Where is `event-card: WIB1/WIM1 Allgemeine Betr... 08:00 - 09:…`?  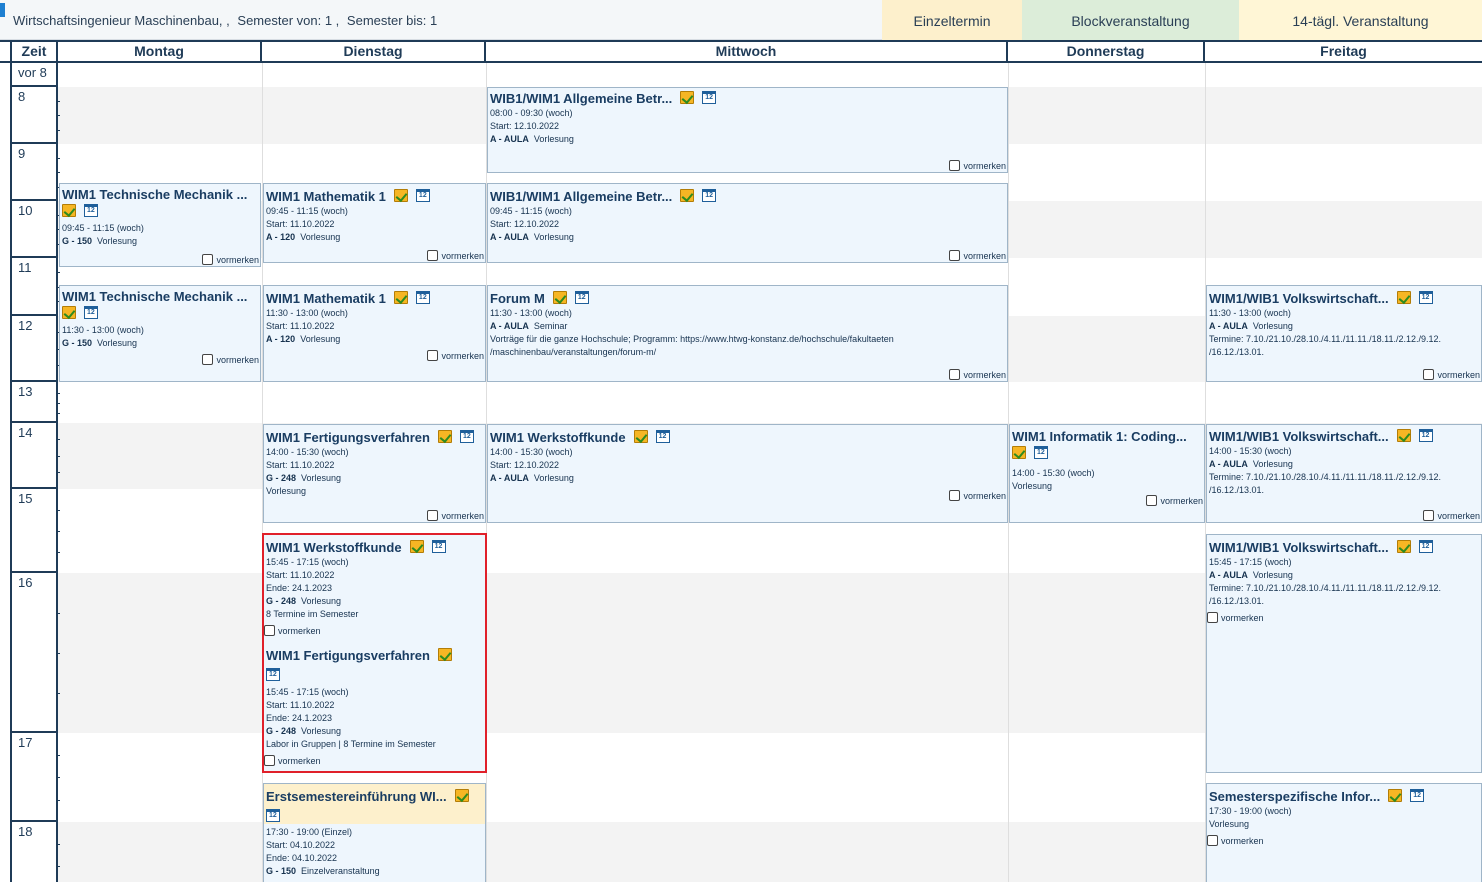 event-card: WIB1/WIM1 Allgemeine Betr... 08:00 - 09:… is located at coordinates (747, 130).